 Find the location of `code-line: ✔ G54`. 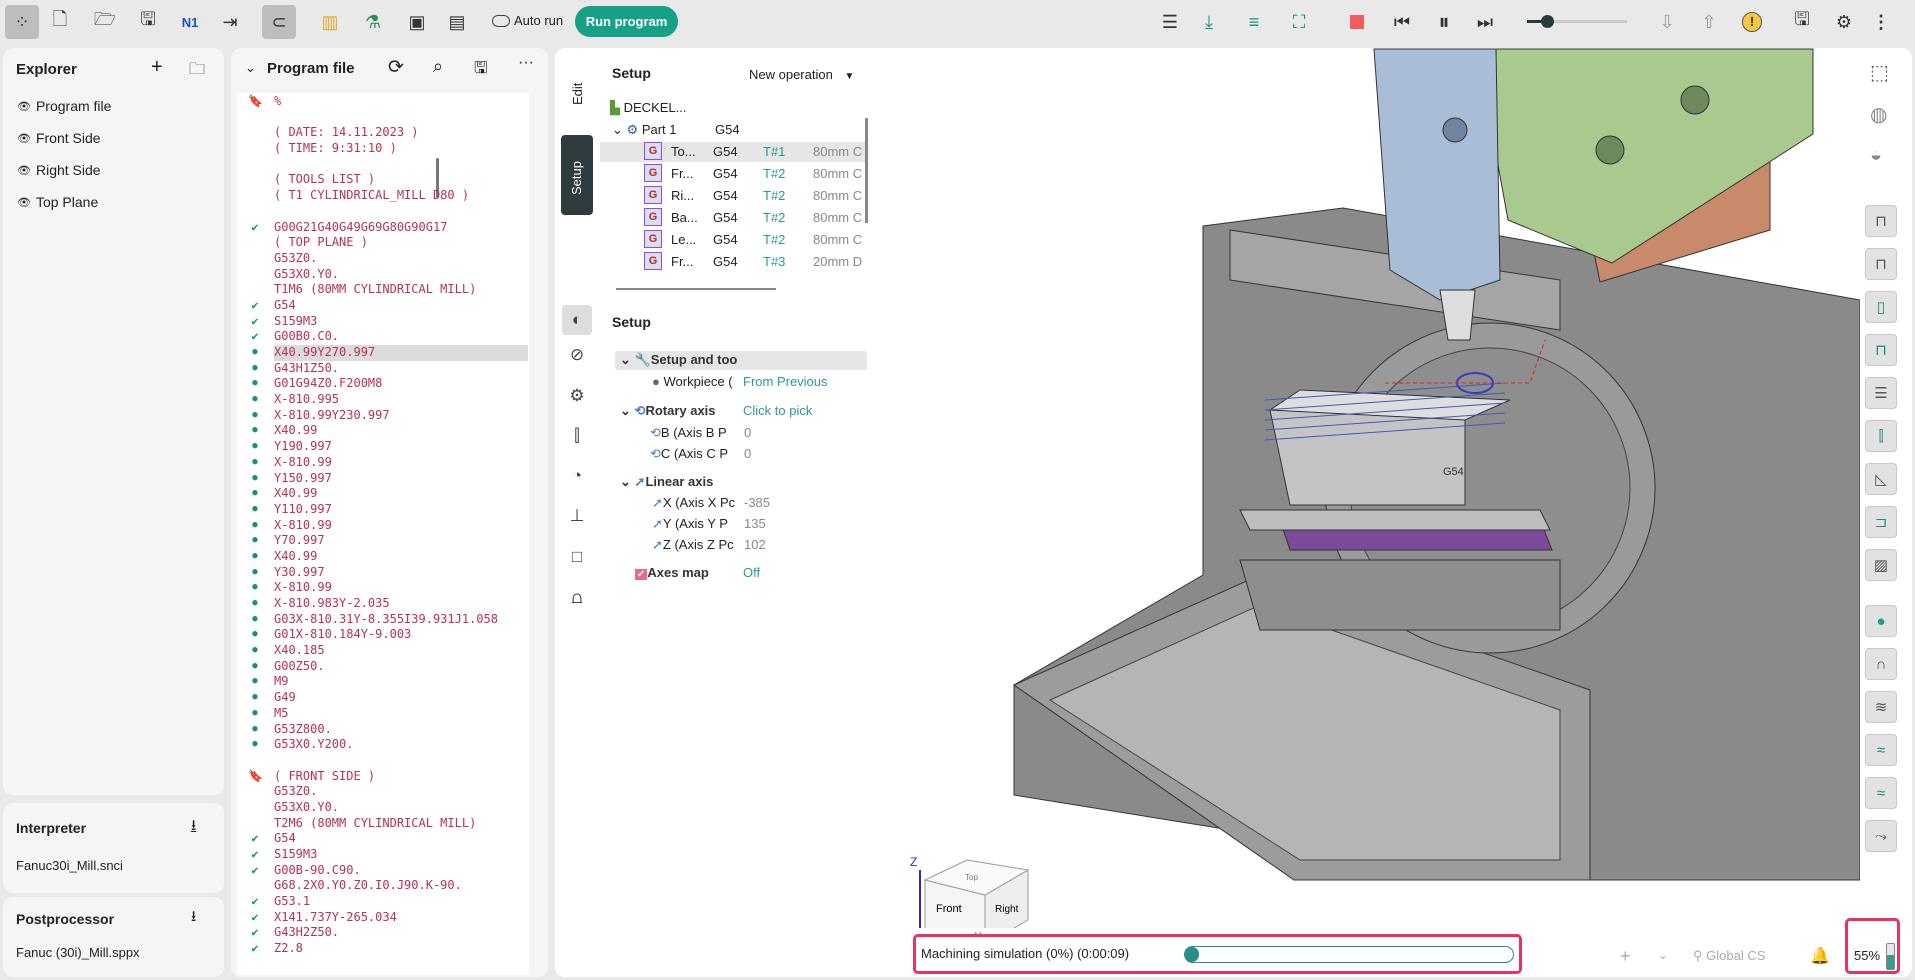

code-line: ✔ G54 is located at coordinates (390, 306).